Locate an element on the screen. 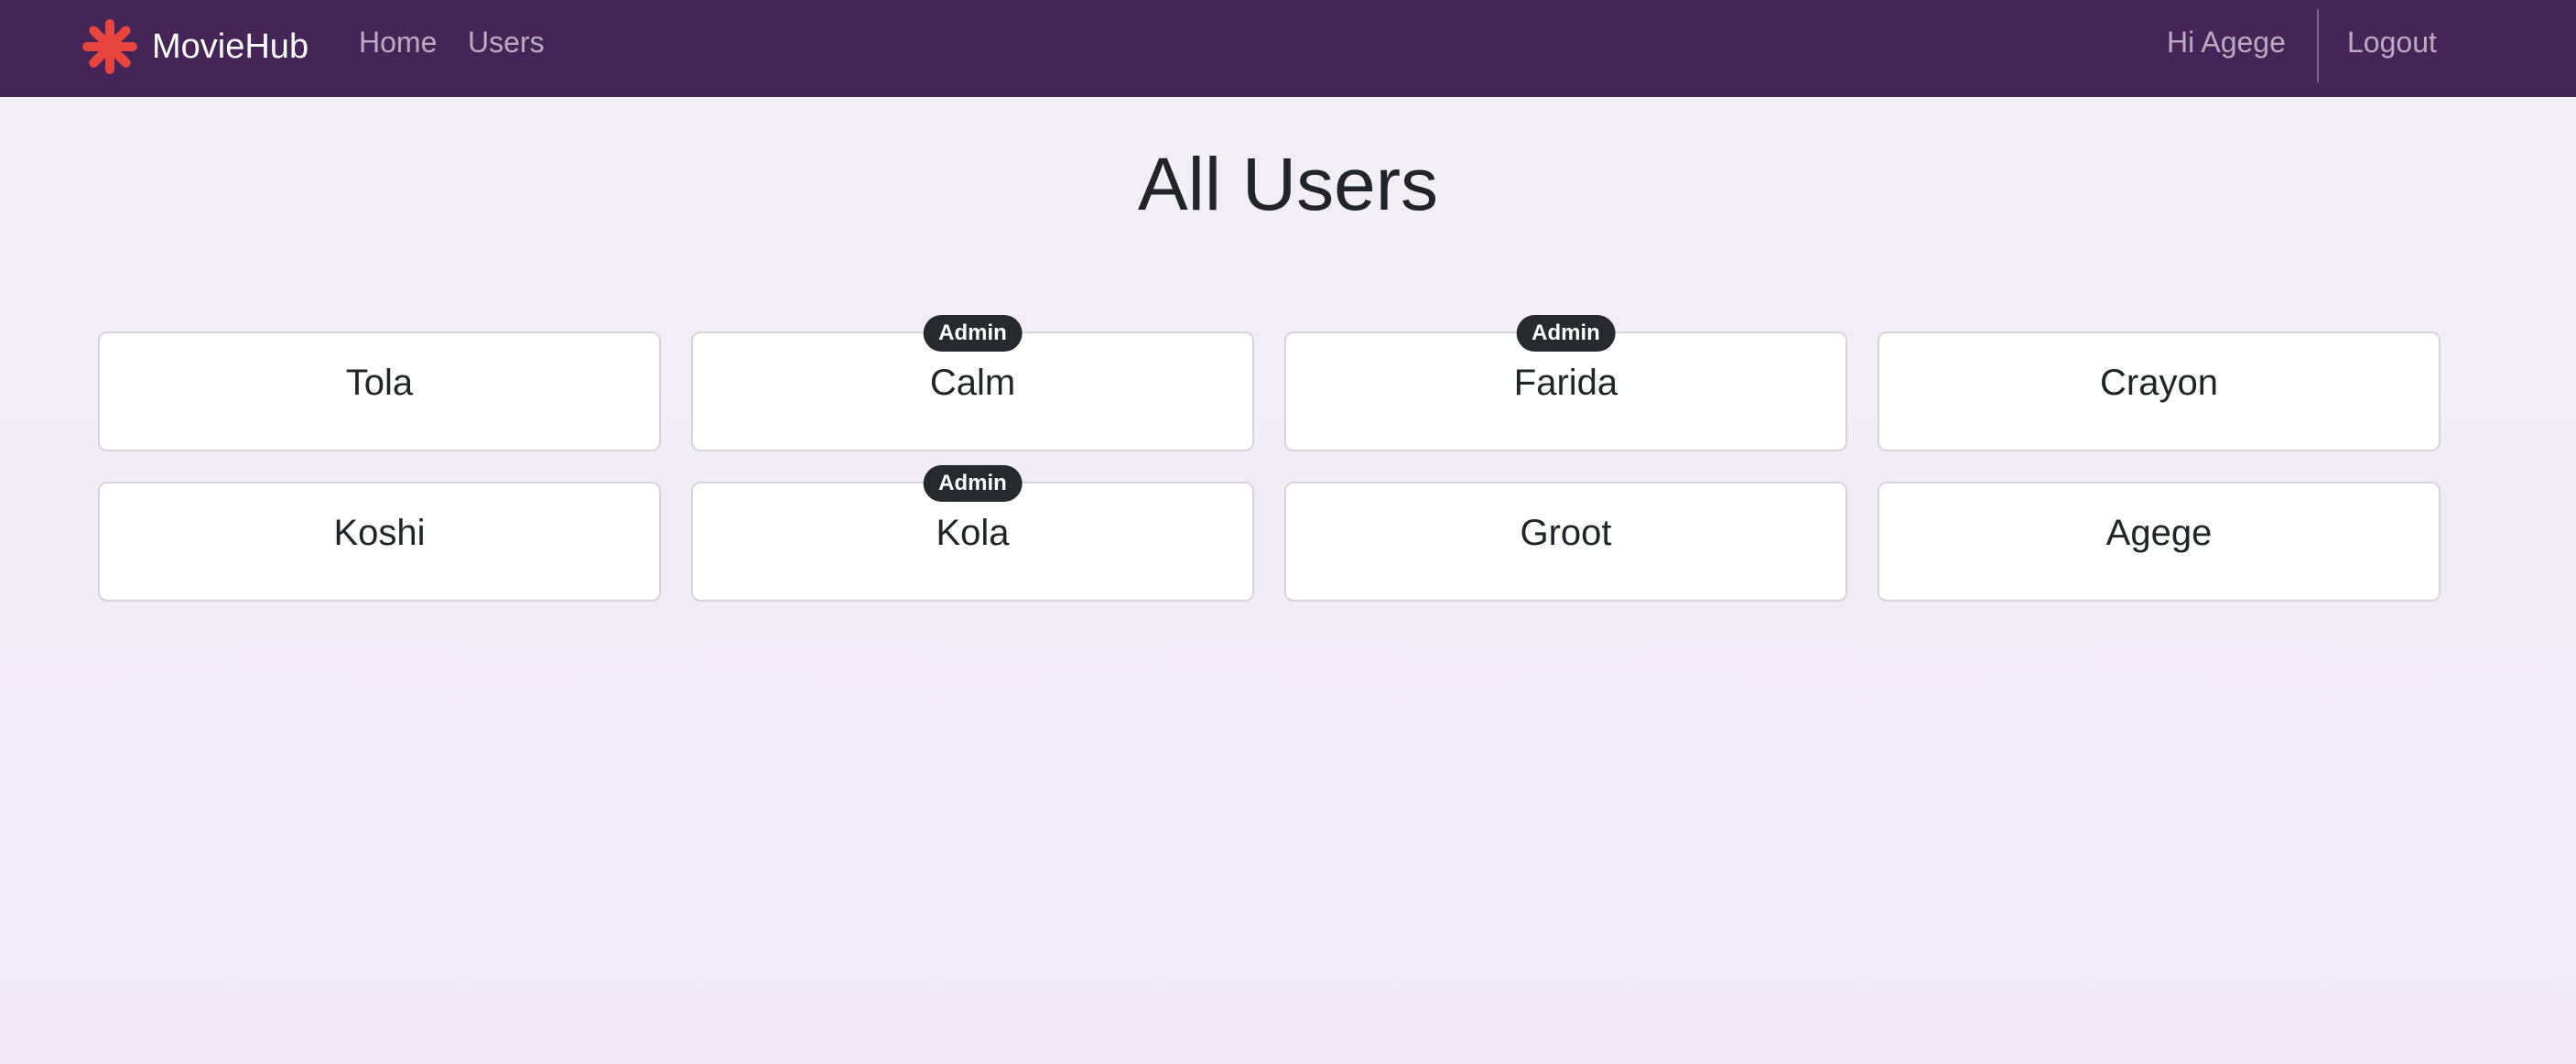 The image size is (2576, 1064). logout-link: Logout is located at coordinates (2392, 43).